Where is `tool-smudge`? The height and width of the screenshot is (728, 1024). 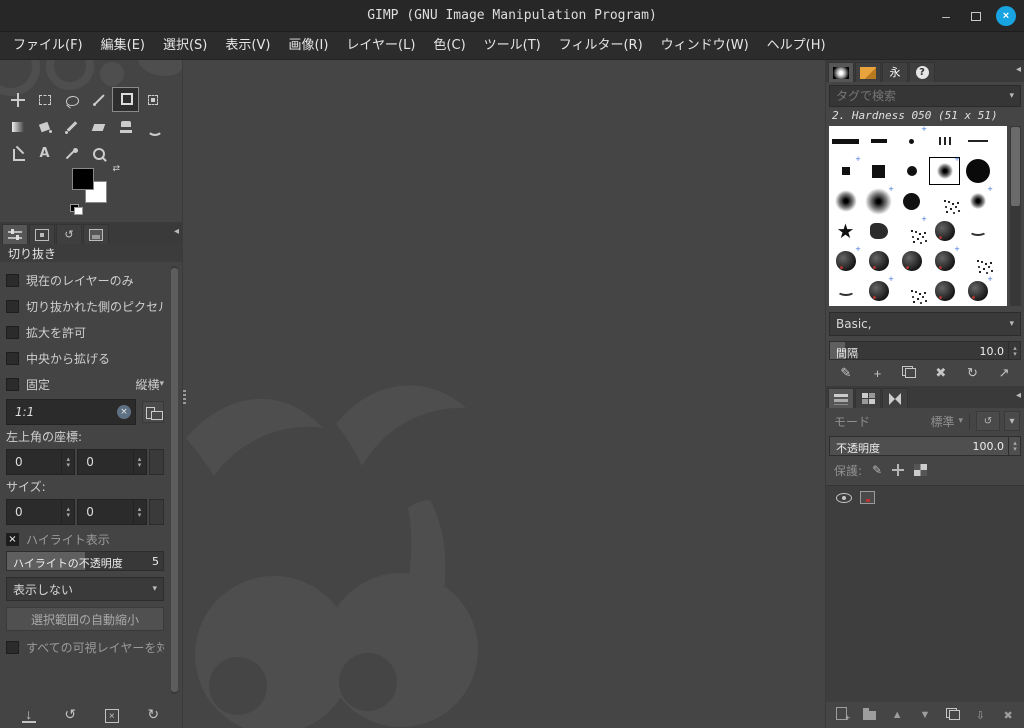
tool-smudge is located at coordinates (152, 126).